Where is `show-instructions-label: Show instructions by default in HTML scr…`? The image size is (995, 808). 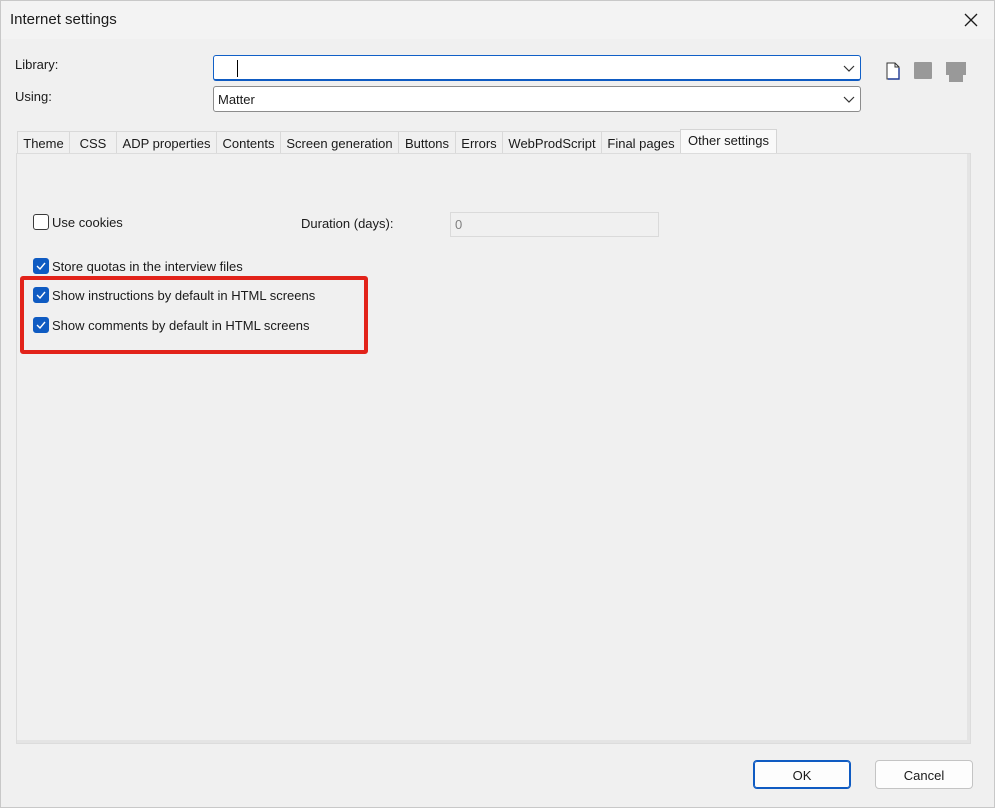
show-instructions-label: Show instructions by default in HTML scr… is located at coordinates (184, 295).